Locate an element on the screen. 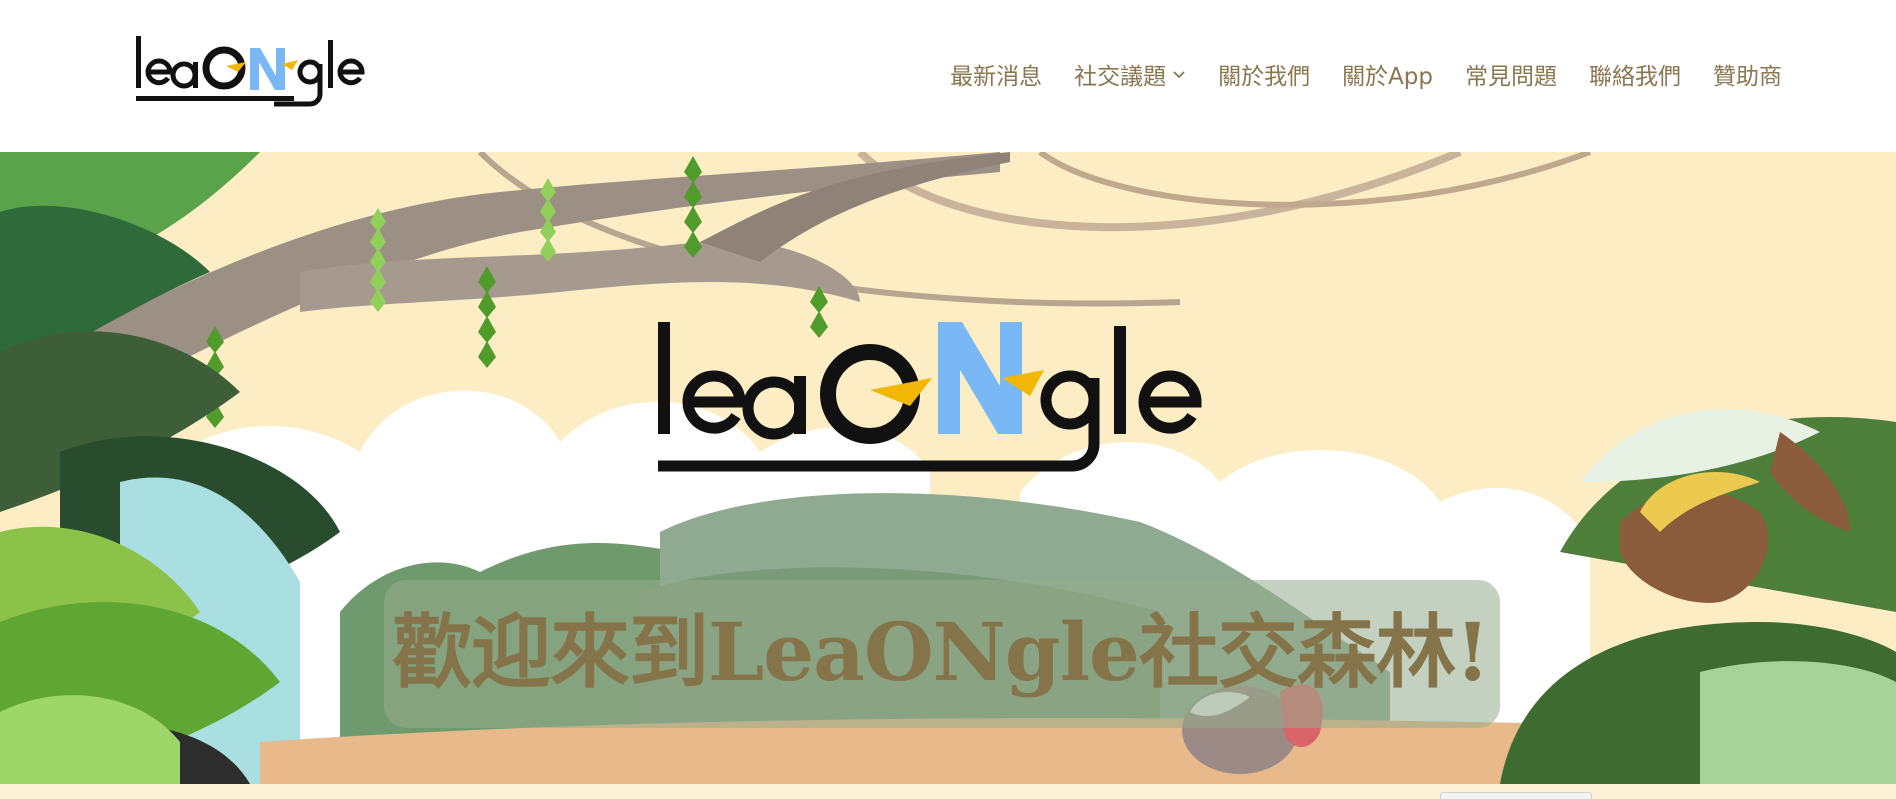 The height and width of the screenshot is (799, 1896). nav-item-contact: 聯絡我們 is located at coordinates (1635, 74).